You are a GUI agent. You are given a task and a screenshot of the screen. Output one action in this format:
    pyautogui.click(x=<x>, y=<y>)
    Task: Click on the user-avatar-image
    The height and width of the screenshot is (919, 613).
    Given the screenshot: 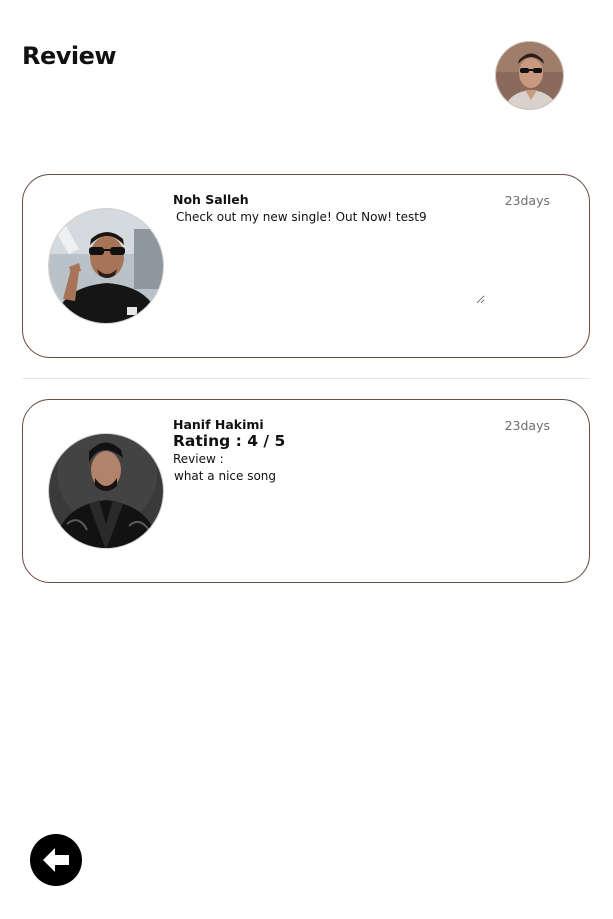 What is the action you would take?
    pyautogui.click(x=529, y=75)
    